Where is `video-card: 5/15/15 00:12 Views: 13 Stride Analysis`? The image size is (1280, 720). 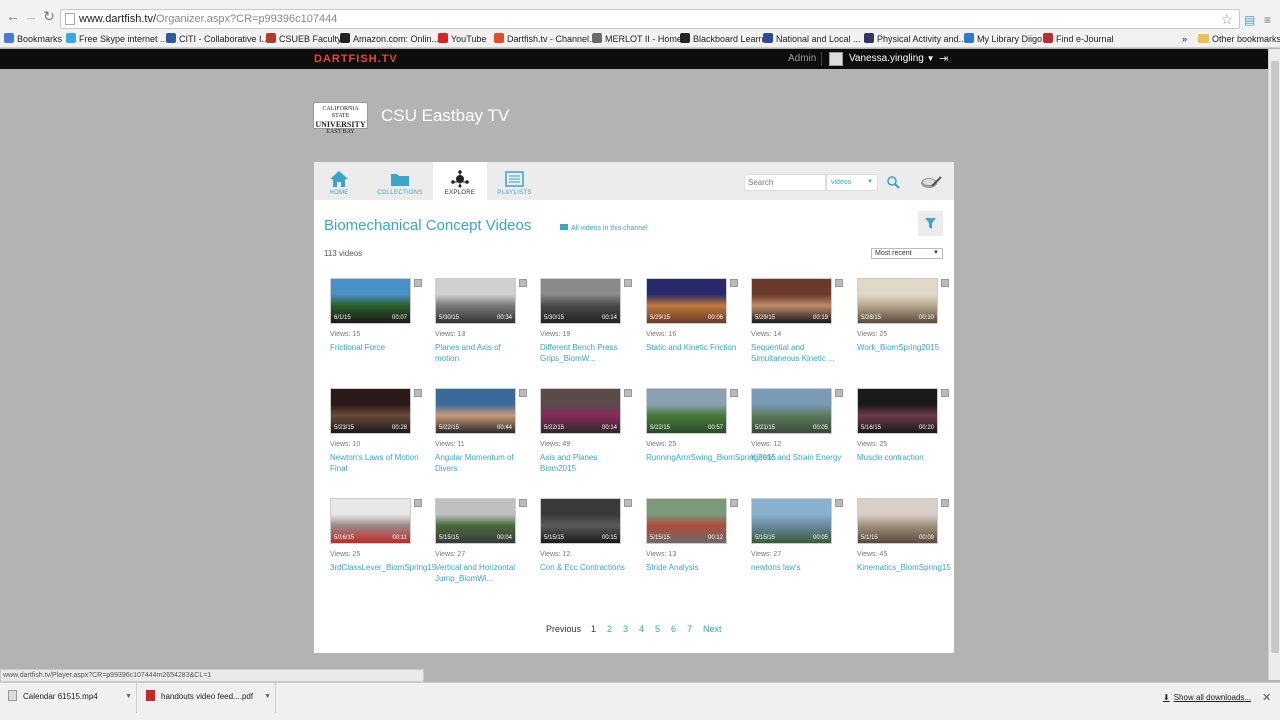
video-card: 5/15/15 00:12 Views: 13 Stride Analysis is located at coordinates (693, 550).